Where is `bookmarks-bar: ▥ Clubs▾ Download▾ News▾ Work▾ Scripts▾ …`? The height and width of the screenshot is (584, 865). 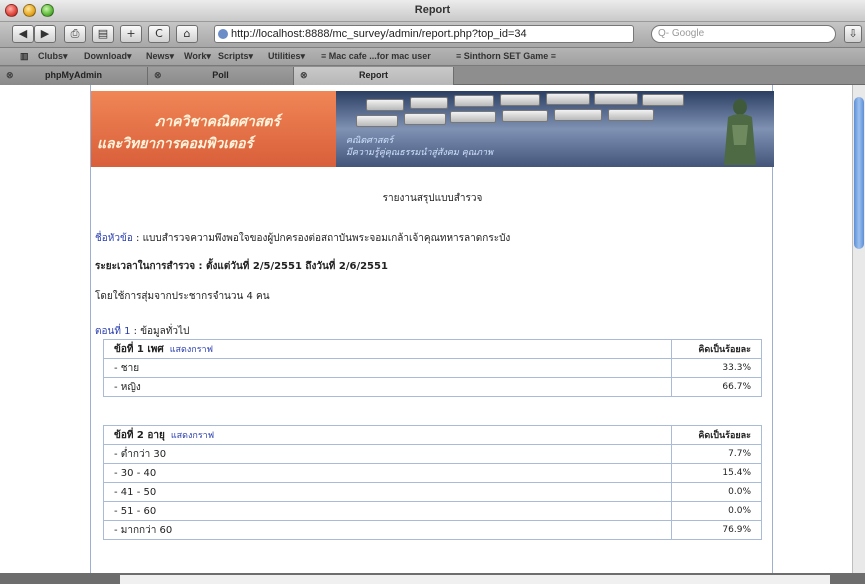 bookmarks-bar: ▥ Clubs▾ Download▾ News▾ Work▾ Scripts▾ … is located at coordinates (432, 57).